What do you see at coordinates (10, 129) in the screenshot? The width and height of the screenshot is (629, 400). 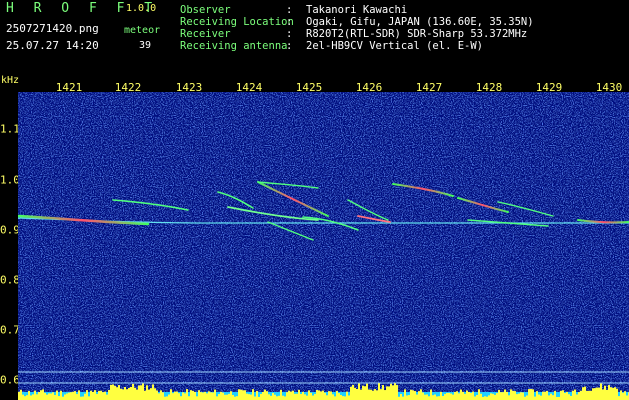 I see `y-tick-label: 1.1` at bounding box center [10, 129].